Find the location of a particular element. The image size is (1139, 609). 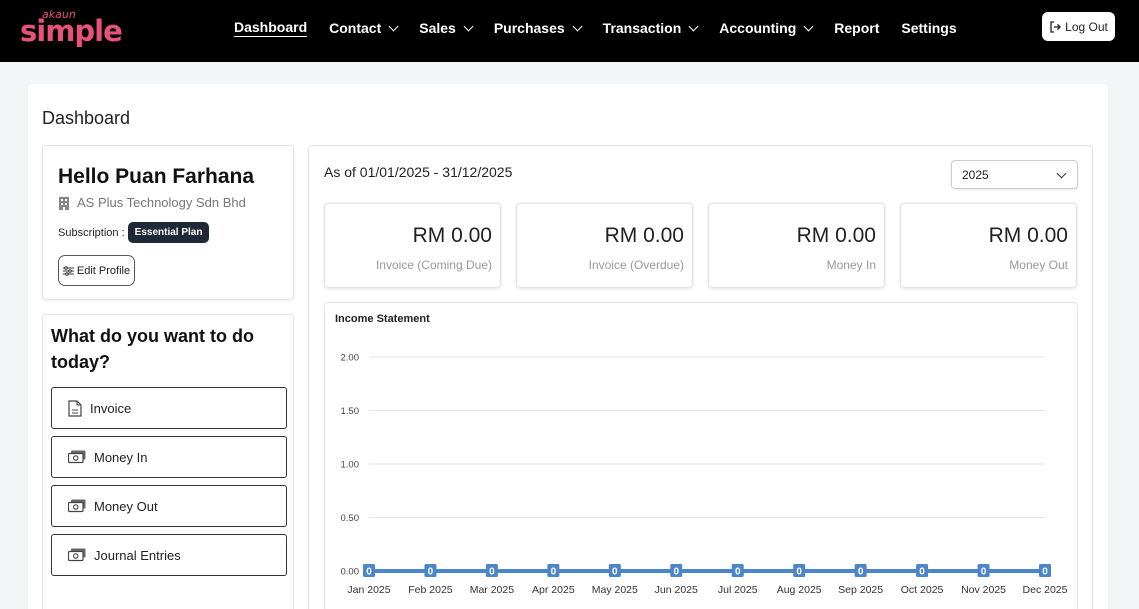

action-label: Invoice is located at coordinates (111, 408).